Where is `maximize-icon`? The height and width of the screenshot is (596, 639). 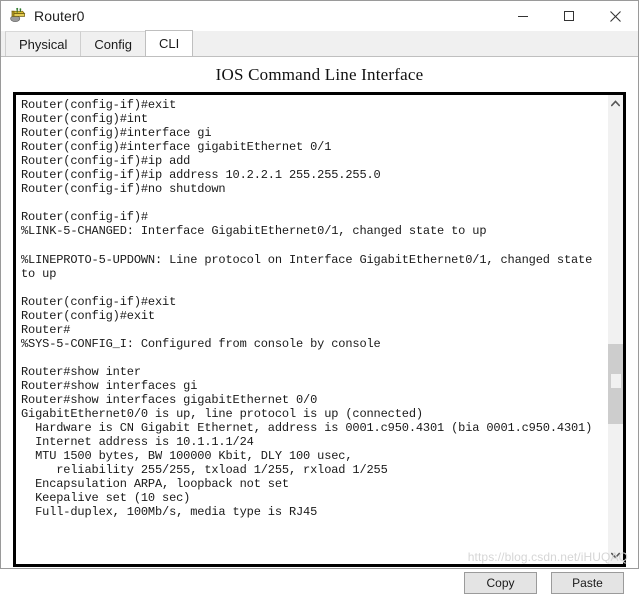 maximize-icon is located at coordinates (569, 16).